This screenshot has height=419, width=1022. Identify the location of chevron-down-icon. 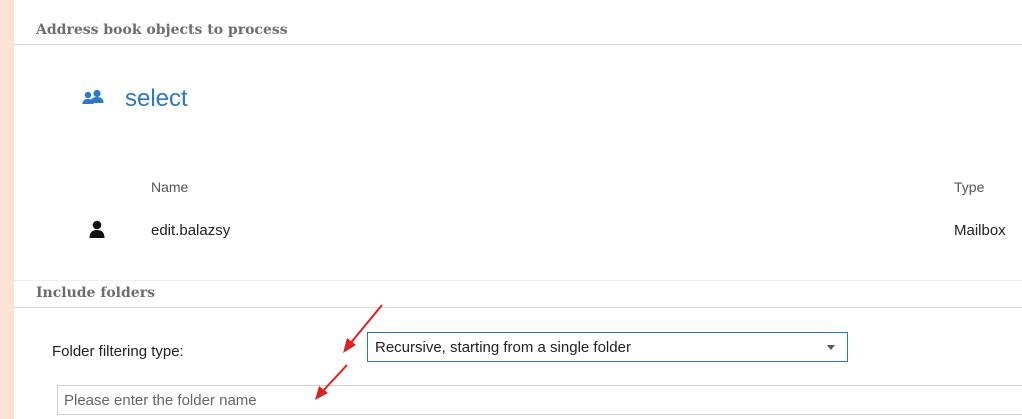
(831, 347).